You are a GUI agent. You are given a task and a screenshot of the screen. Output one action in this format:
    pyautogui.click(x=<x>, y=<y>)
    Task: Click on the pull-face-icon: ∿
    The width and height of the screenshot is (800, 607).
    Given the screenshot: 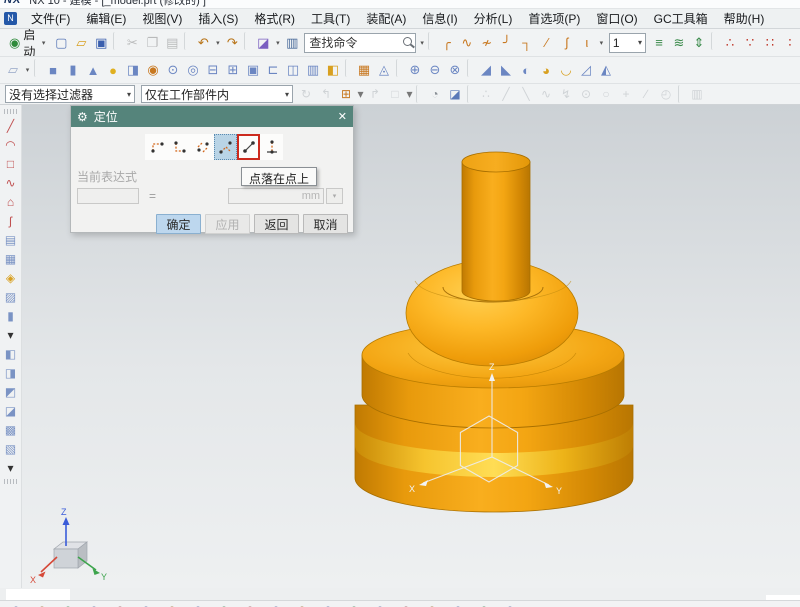 What is the action you would take?
    pyautogui.click(x=467, y=43)
    